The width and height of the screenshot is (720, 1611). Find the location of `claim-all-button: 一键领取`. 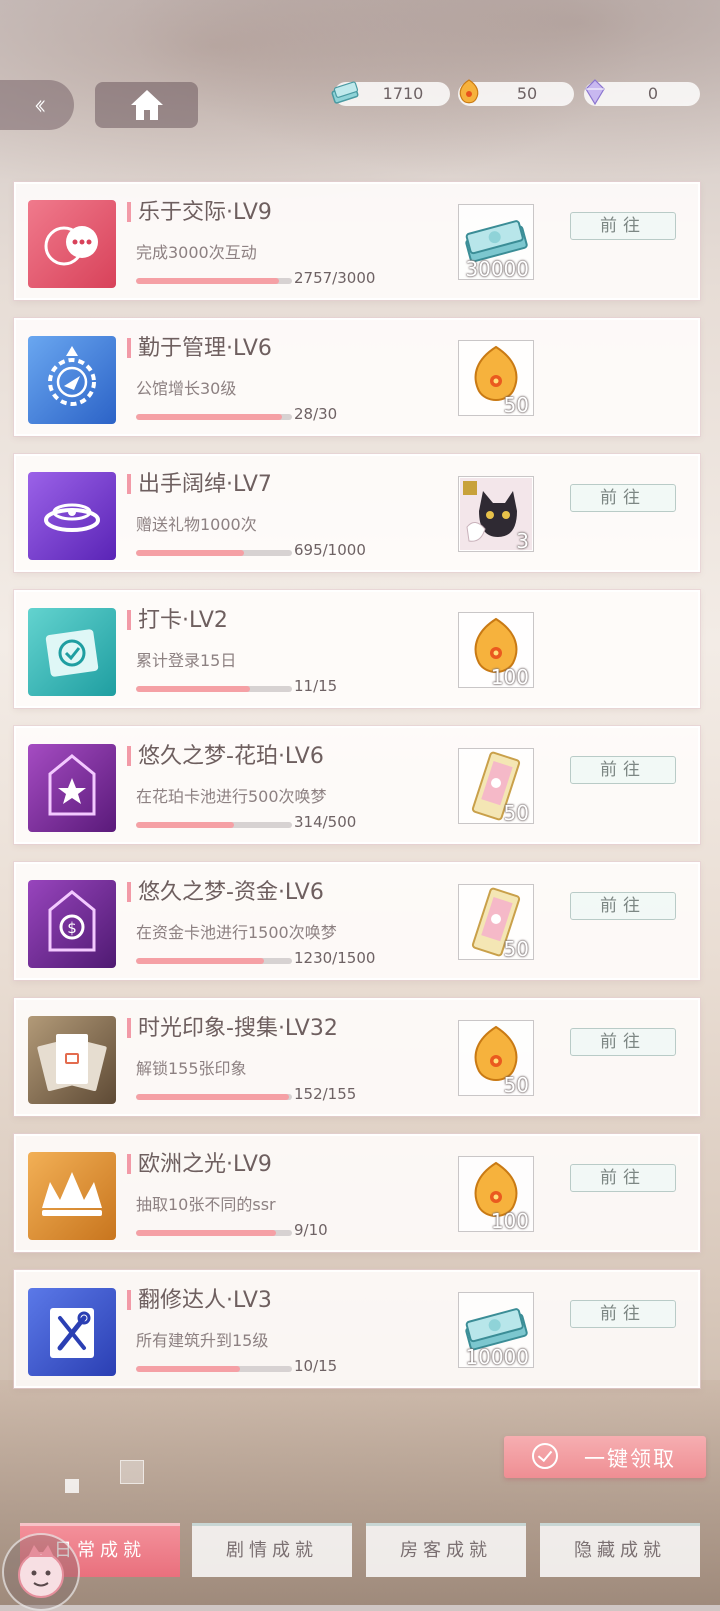

claim-all-button: 一键领取 is located at coordinates (605, 1457).